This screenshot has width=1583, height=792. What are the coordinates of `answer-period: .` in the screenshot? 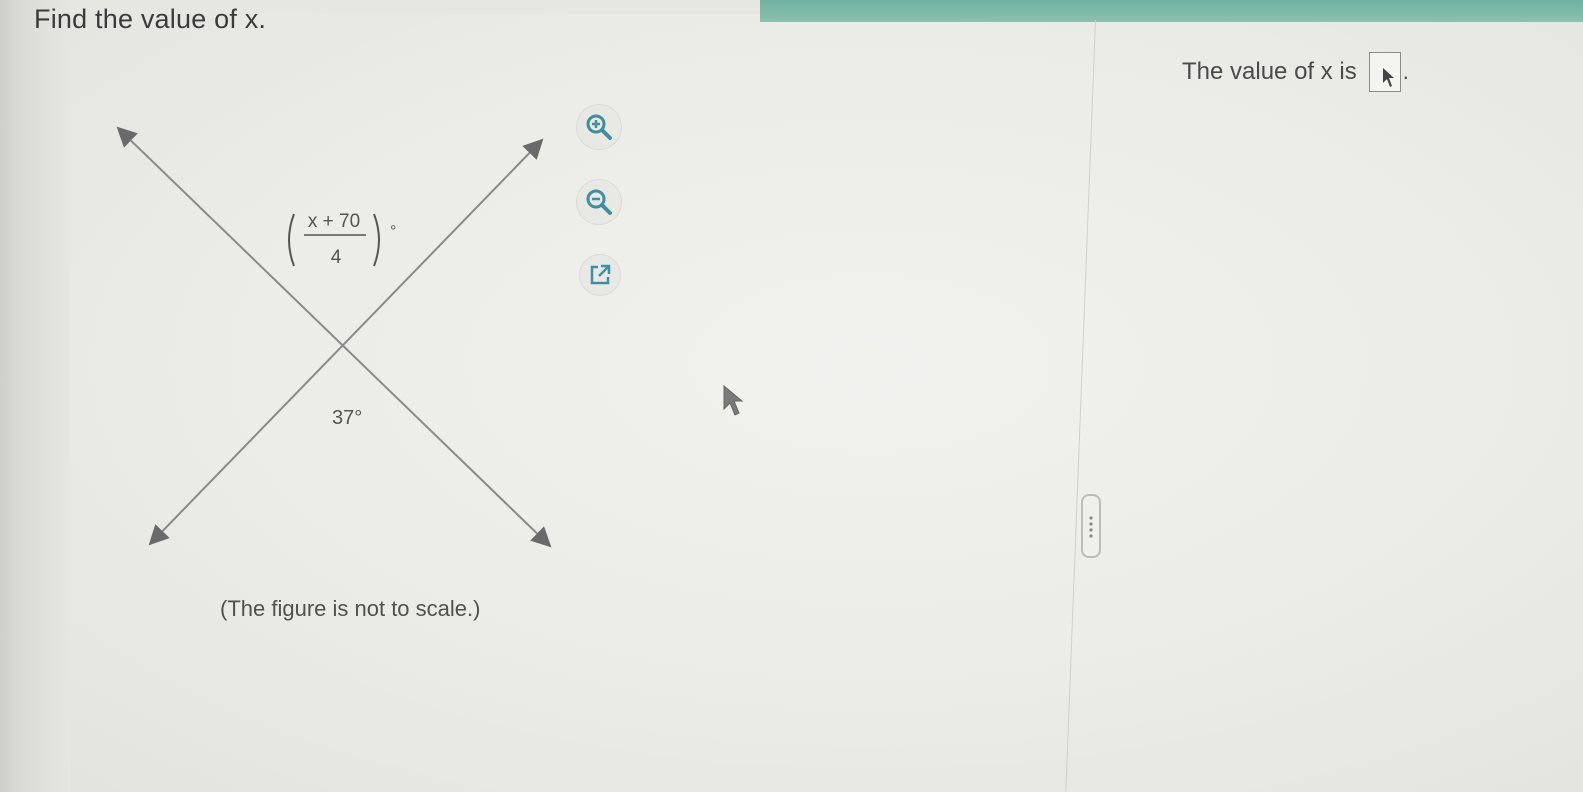 It's located at (1405, 71).